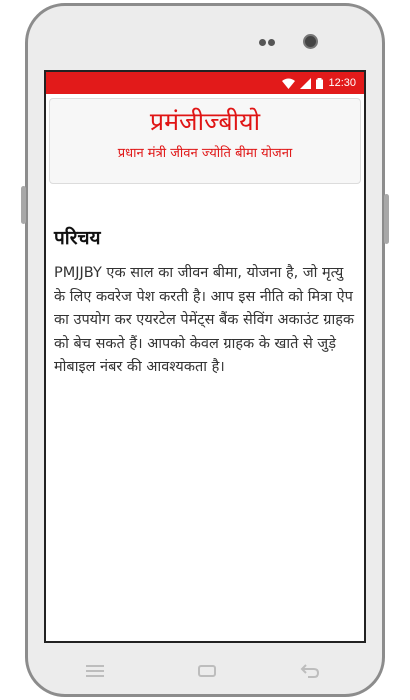 The width and height of the screenshot is (410, 700). I want to click on nav-bar, so click(205, 671).